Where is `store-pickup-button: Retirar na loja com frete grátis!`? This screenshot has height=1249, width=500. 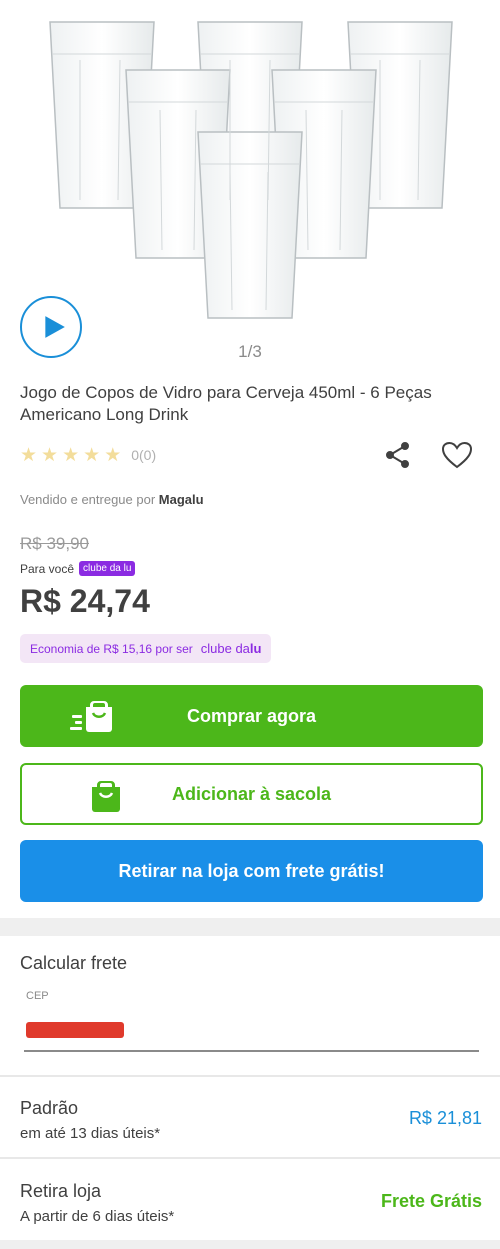
store-pickup-button: Retirar na loja com frete grátis! is located at coordinates (251, 871).